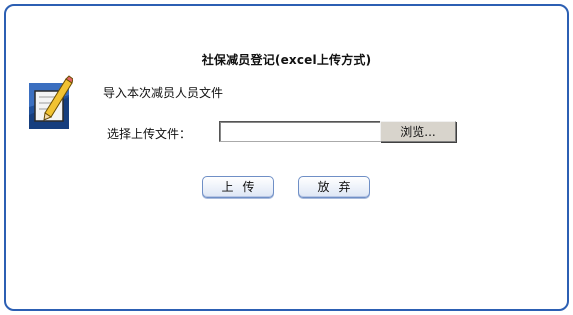 This screenshot has height=315, width=573. What do you see at coordinates (334, 187) in the screenshot?
I see `cancel-button: 放弃` at bounding box center [334, 187].